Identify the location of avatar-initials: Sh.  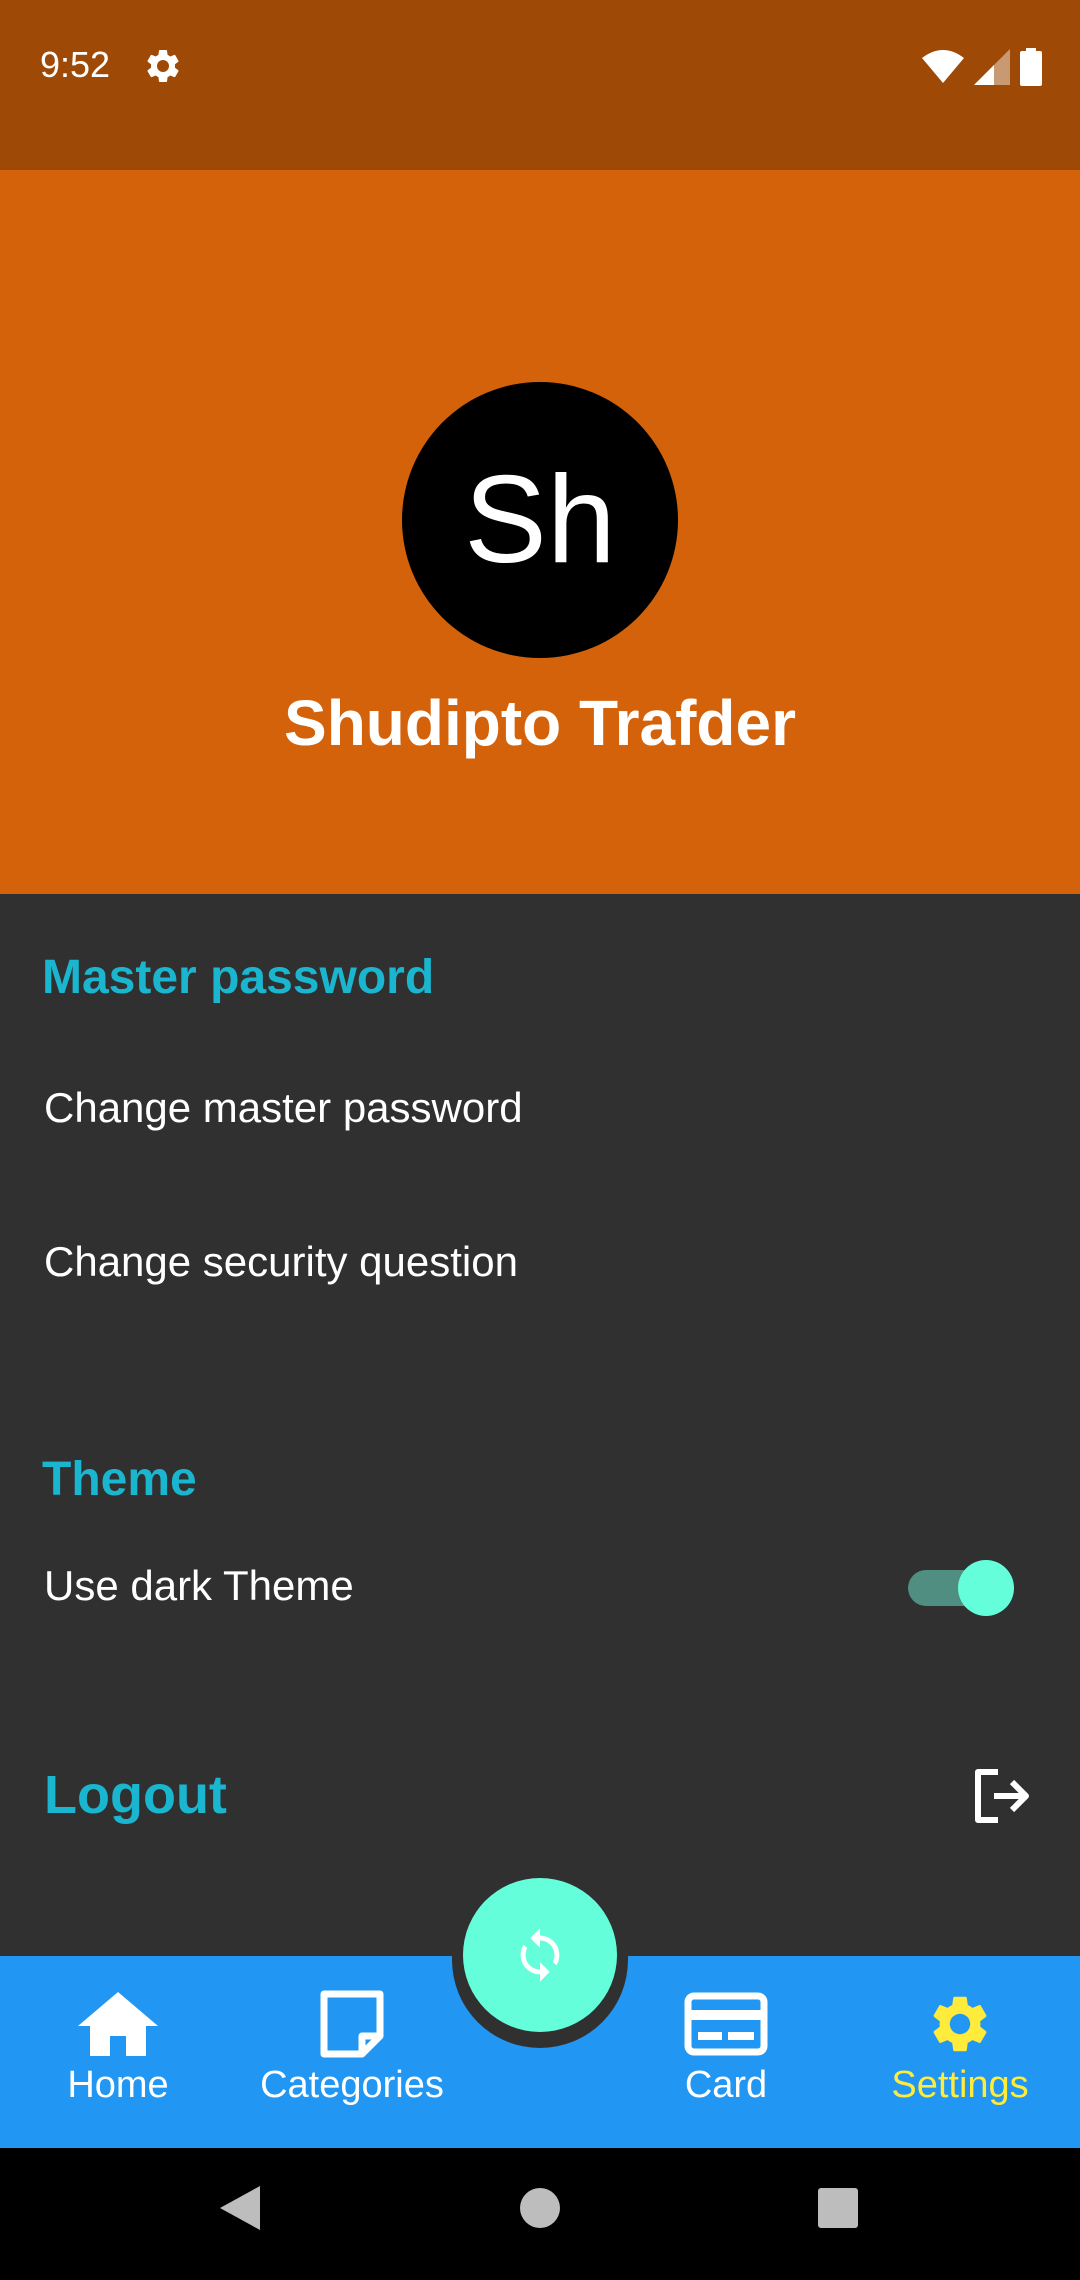
(540, 520).